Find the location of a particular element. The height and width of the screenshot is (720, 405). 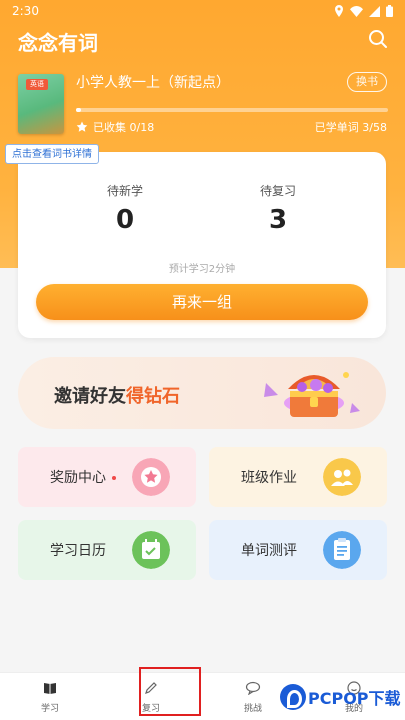

status-icons is located at coordinates (363, 11).